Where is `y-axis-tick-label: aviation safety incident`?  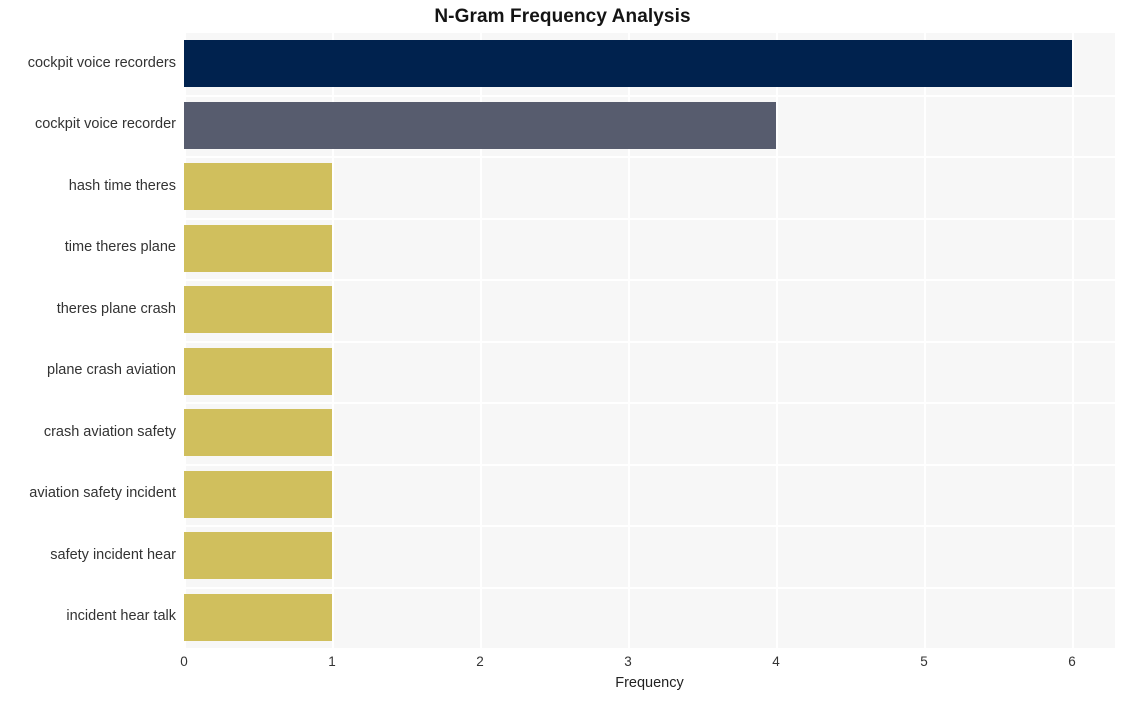 y-axis-tick-label: aviation safety incident is located at coordinates (102, 493).